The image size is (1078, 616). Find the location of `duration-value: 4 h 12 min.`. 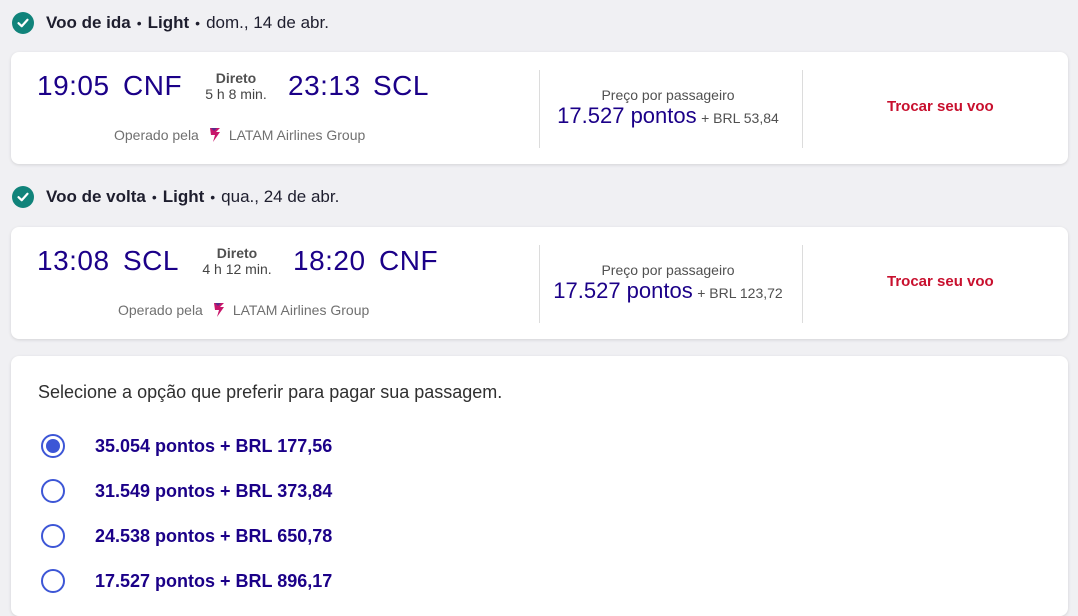

duration-value: 4 h 12 min. is located at coordinates (237, 269).